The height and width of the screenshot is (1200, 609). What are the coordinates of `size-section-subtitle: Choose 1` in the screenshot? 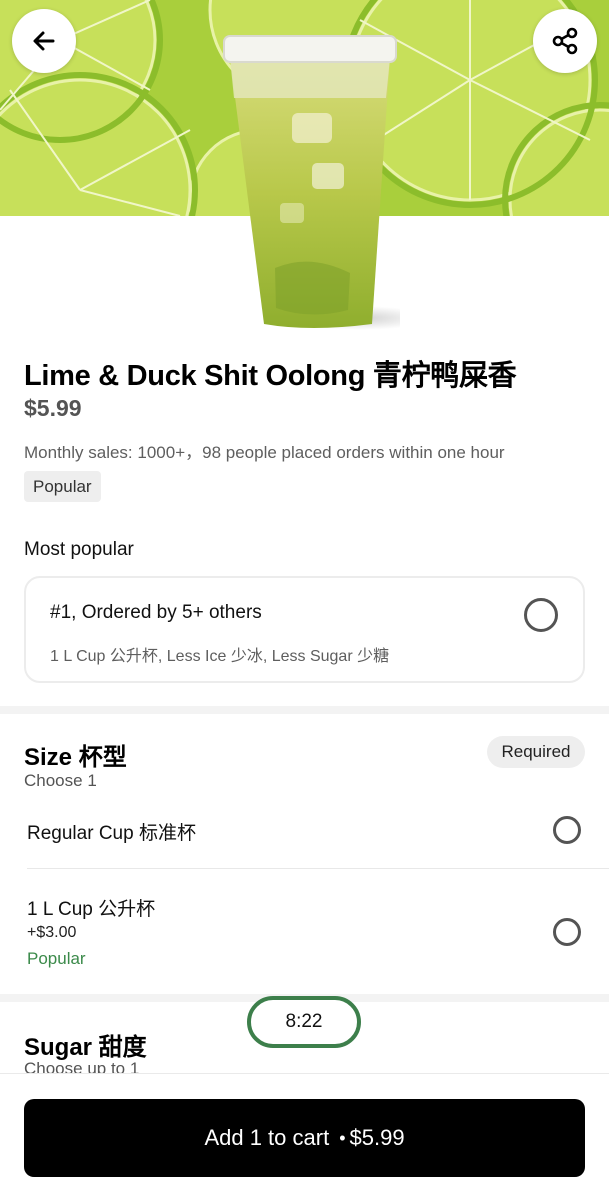 It's located at (60, 780).